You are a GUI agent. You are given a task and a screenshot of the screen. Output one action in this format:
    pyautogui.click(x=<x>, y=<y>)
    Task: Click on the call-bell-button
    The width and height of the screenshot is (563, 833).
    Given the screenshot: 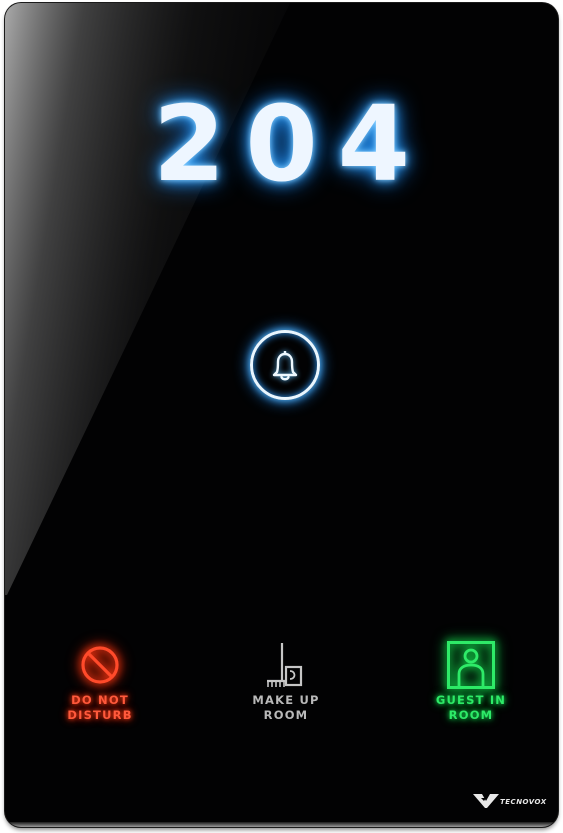 What is the action you would take?
    pyautogui.click(x=285, y=365)
    